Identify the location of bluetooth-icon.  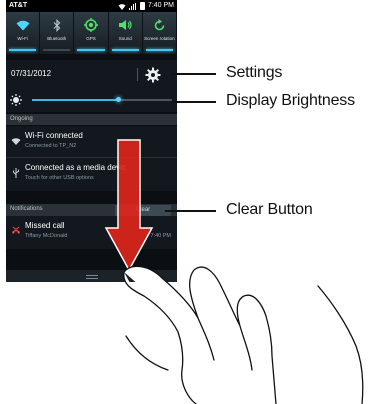
(57, 25).